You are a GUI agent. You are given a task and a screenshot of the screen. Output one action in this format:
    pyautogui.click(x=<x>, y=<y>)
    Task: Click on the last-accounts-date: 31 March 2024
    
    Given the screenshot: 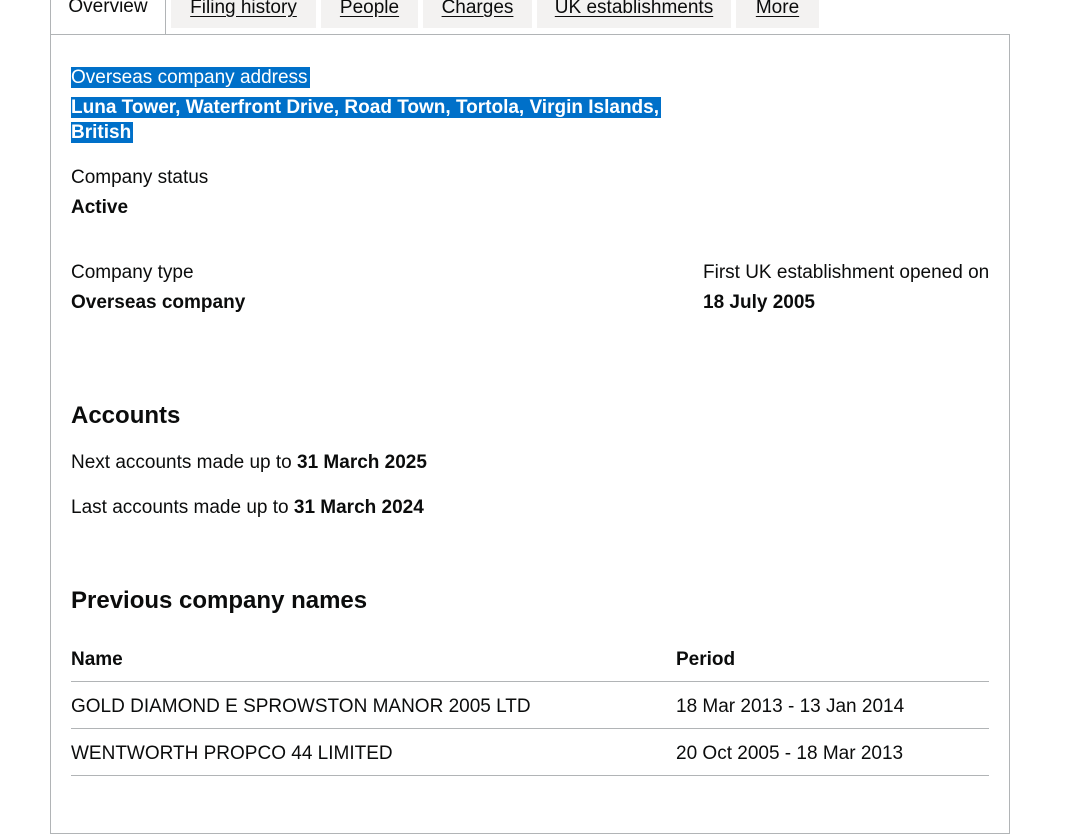 What is the action you would take?
    pyautogui.click(x=358, y=507)
    